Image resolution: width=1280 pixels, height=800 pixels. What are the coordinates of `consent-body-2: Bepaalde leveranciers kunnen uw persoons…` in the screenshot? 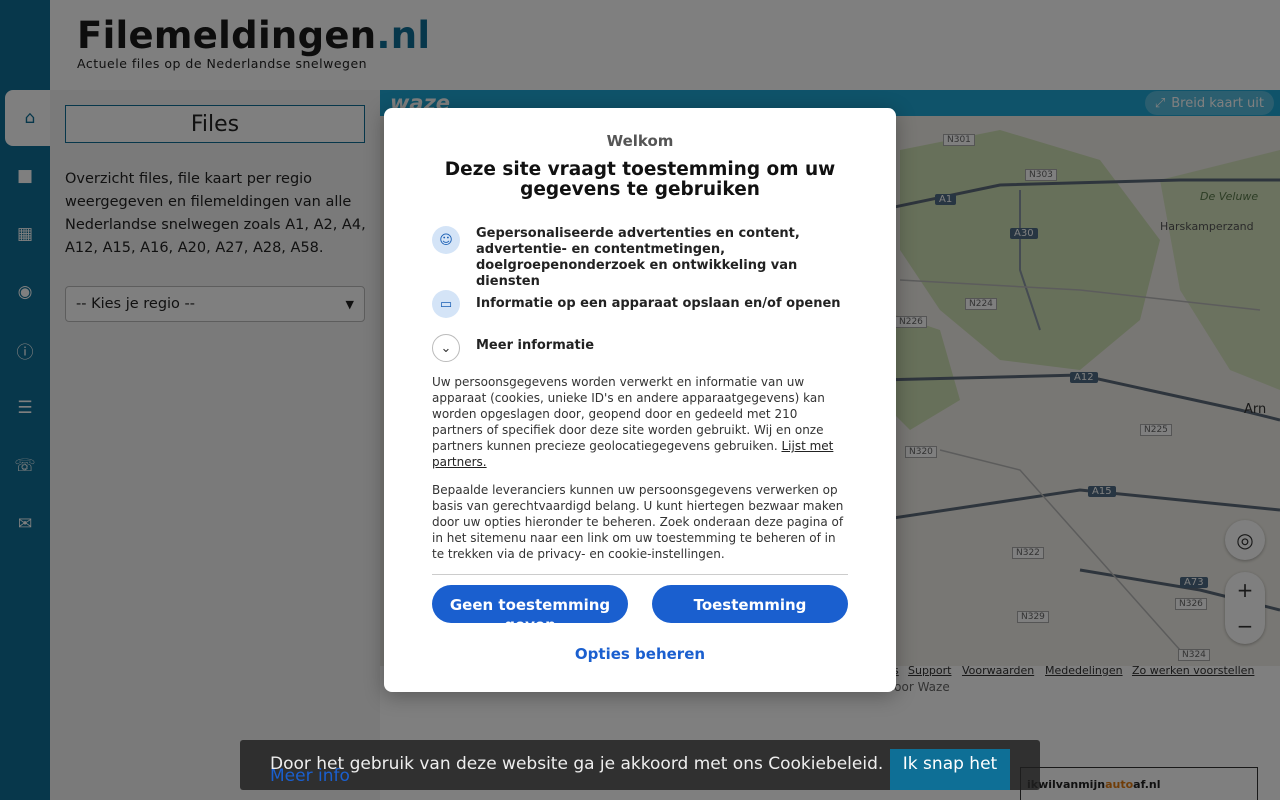 It's located at (638, 522).